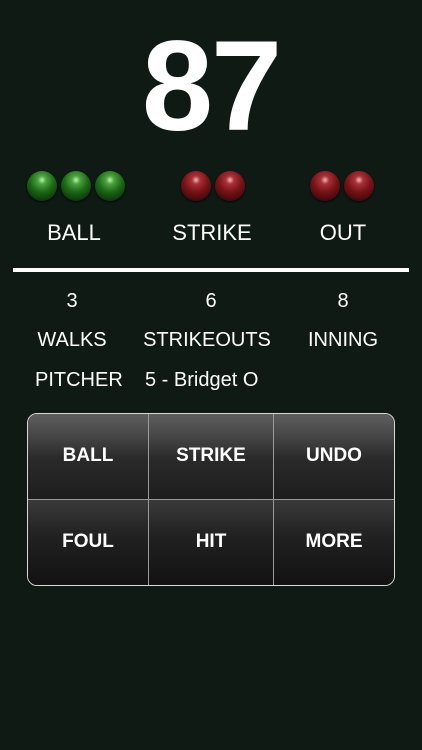 This screenshot has width=422, height=750. I want to click on inning-label: INNING, so click(343, 340).